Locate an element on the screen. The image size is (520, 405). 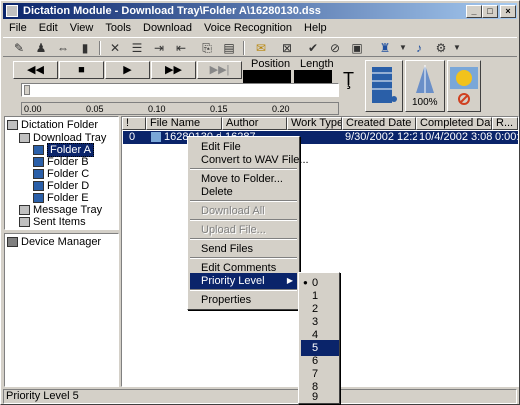
users-icon: ♜ is located at coordinates (385, 48).